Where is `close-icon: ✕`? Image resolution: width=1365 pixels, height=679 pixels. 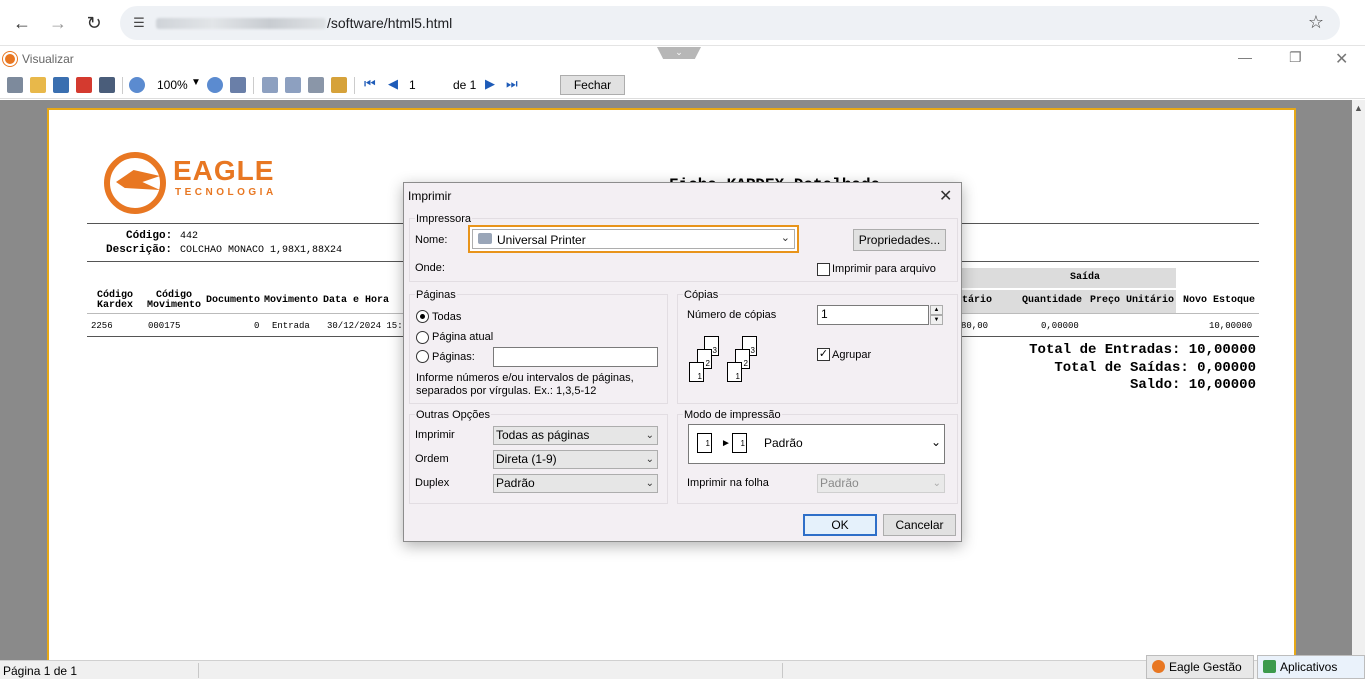
close-icon: ✕ is located at coordinates (1341, 59).